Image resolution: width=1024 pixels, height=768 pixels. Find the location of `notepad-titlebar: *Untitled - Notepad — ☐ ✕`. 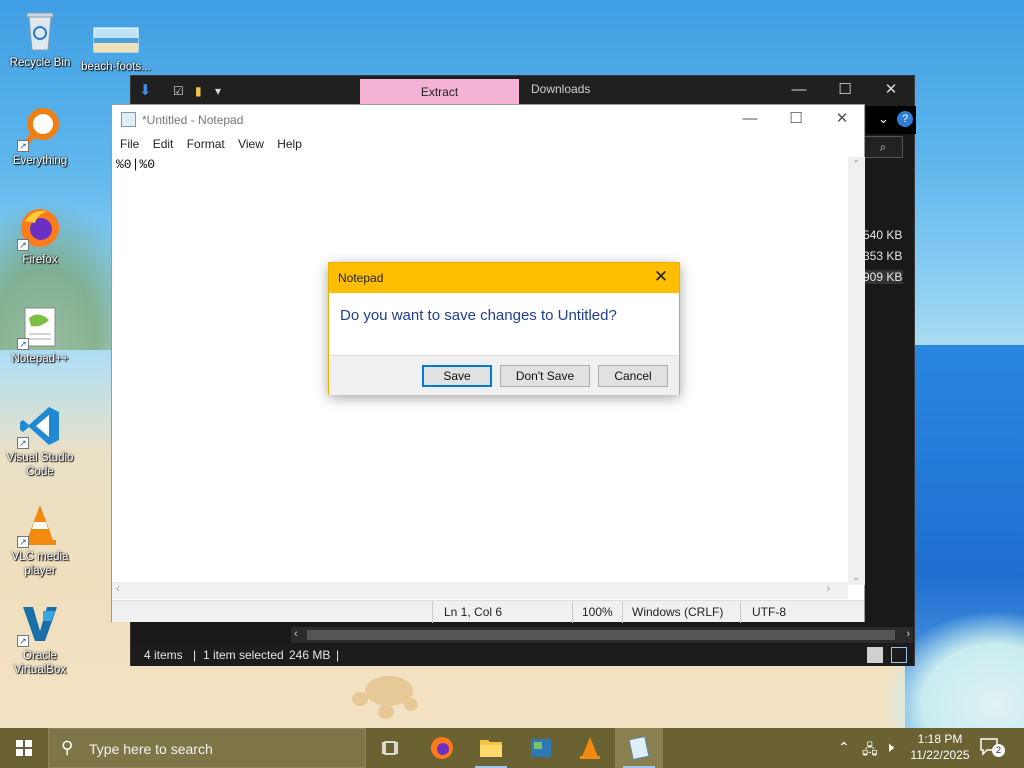

notepad-titlebar: *Untitled - Notepad — ☐ ✕ is located at coordinates (488, 120).